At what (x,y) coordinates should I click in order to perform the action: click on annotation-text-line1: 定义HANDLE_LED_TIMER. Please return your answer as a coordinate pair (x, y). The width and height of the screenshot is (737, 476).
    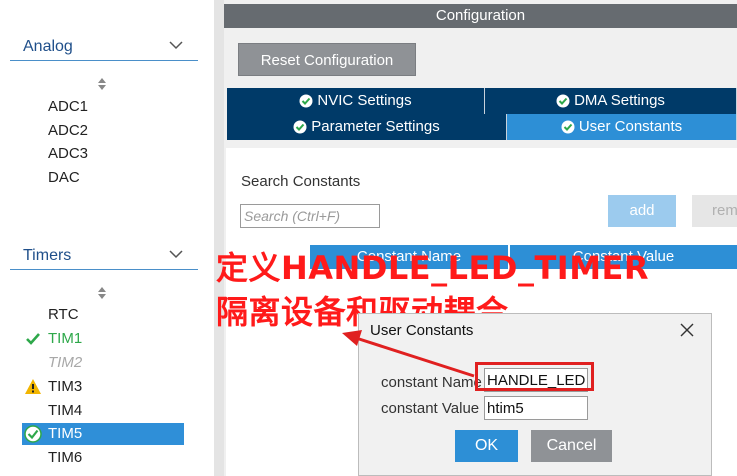
    Looking at the image, I should click on (433, 268).